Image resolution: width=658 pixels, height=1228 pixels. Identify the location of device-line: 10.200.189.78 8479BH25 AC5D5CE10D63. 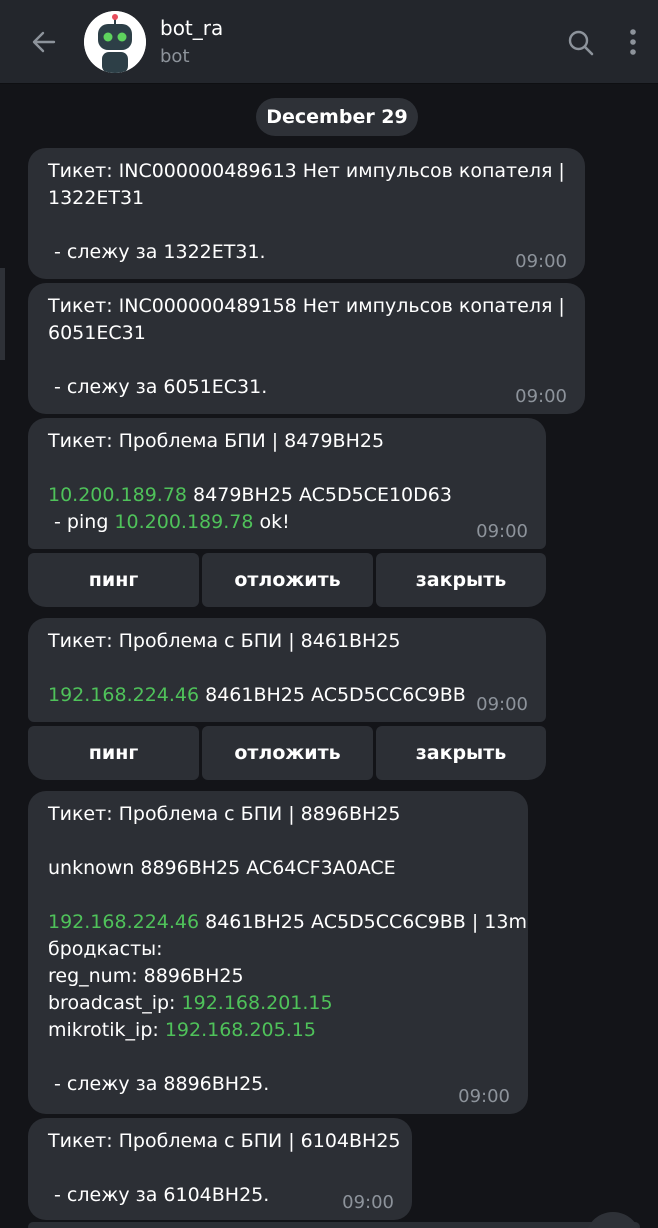
(287, 495).